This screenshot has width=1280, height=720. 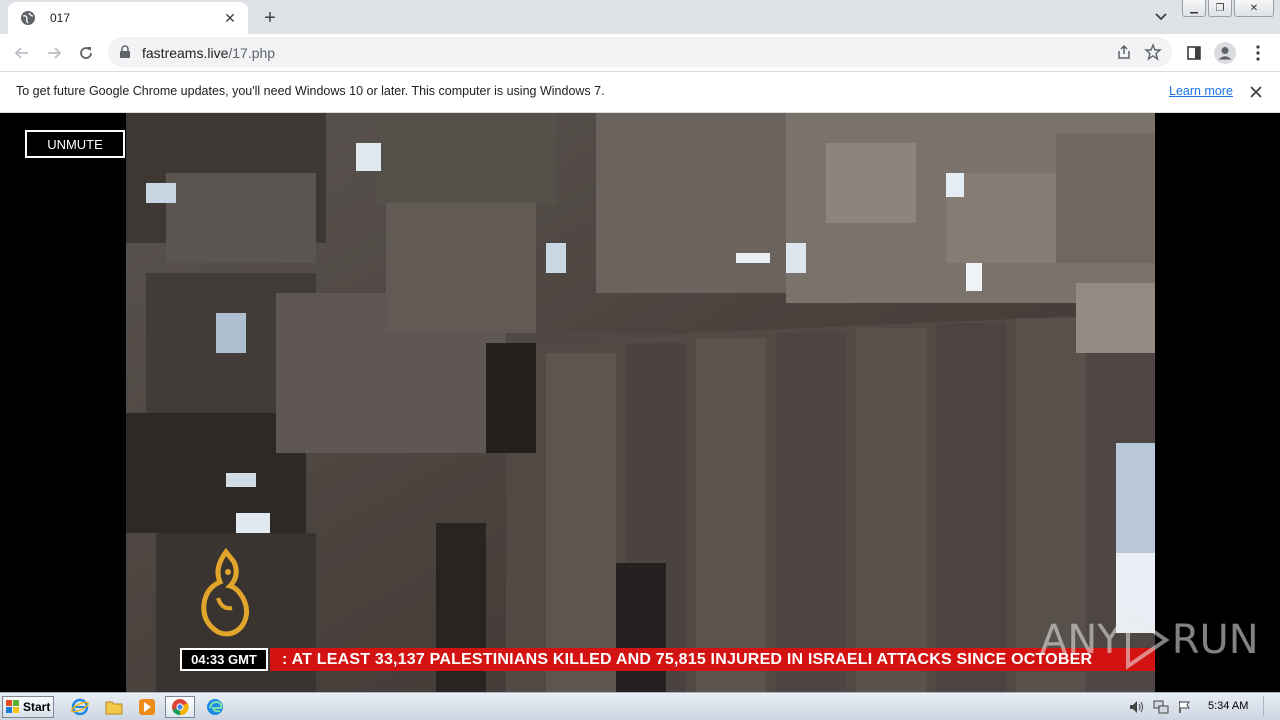 I want to click on menu-button, so click(x=1258, y=53).